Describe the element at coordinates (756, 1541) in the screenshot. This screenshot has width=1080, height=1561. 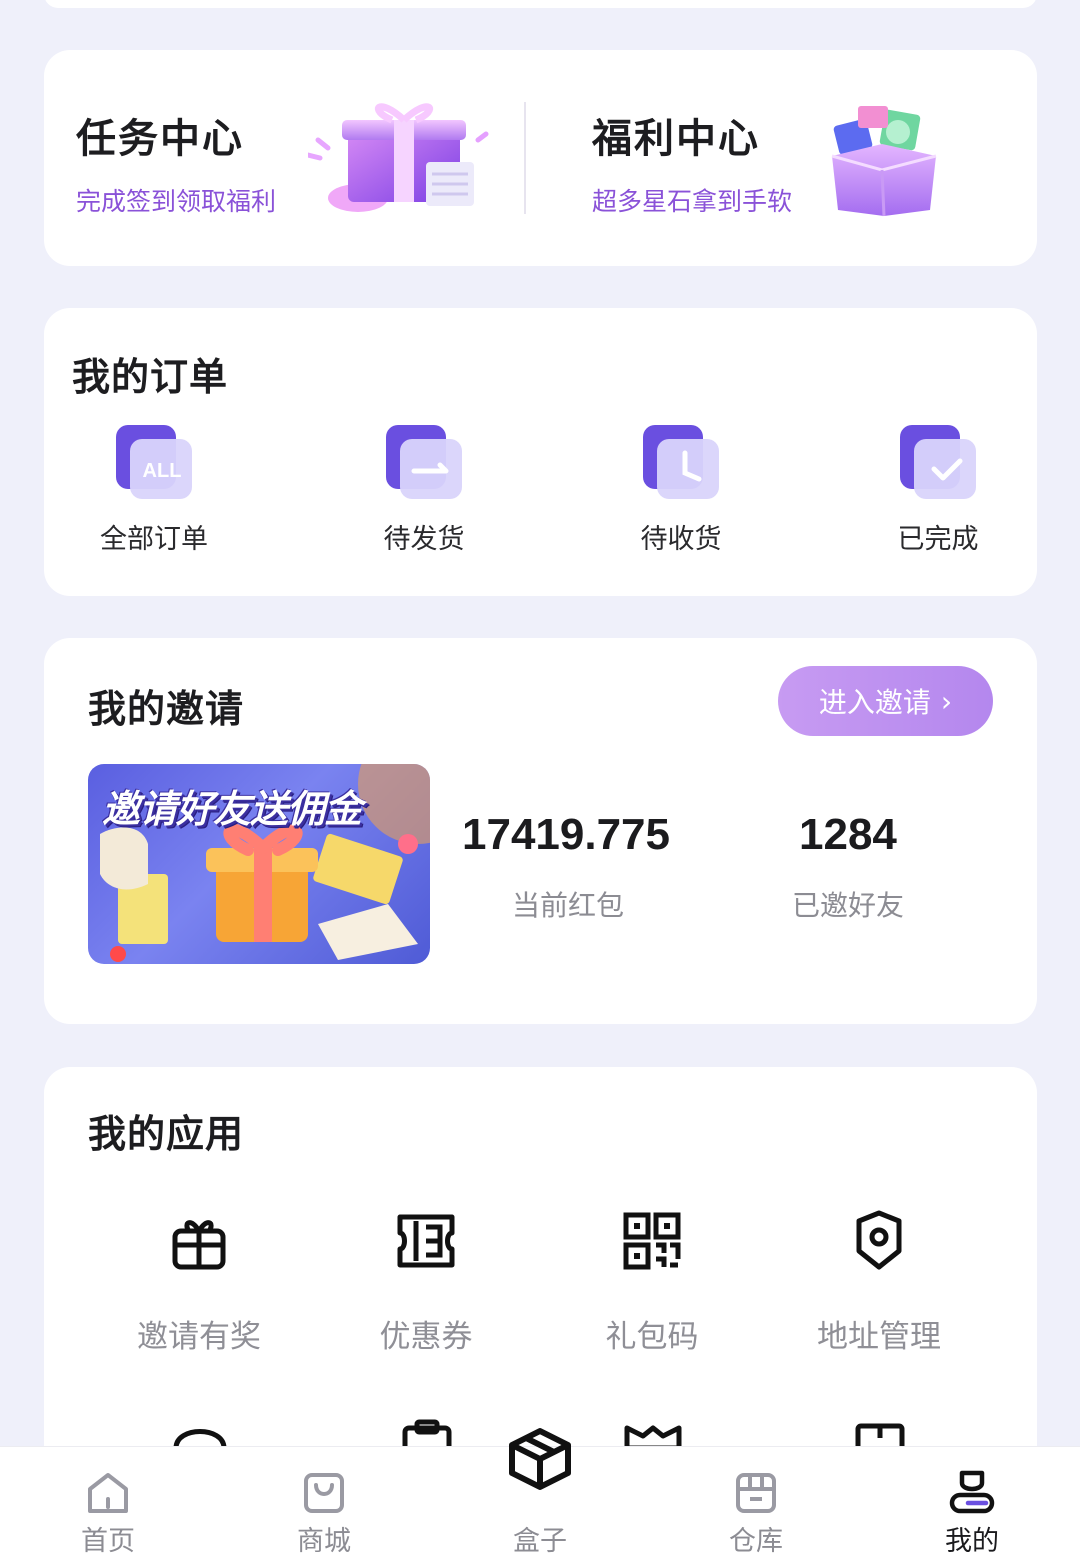
I see `tab-warehouse-label: 仓库` at that location.